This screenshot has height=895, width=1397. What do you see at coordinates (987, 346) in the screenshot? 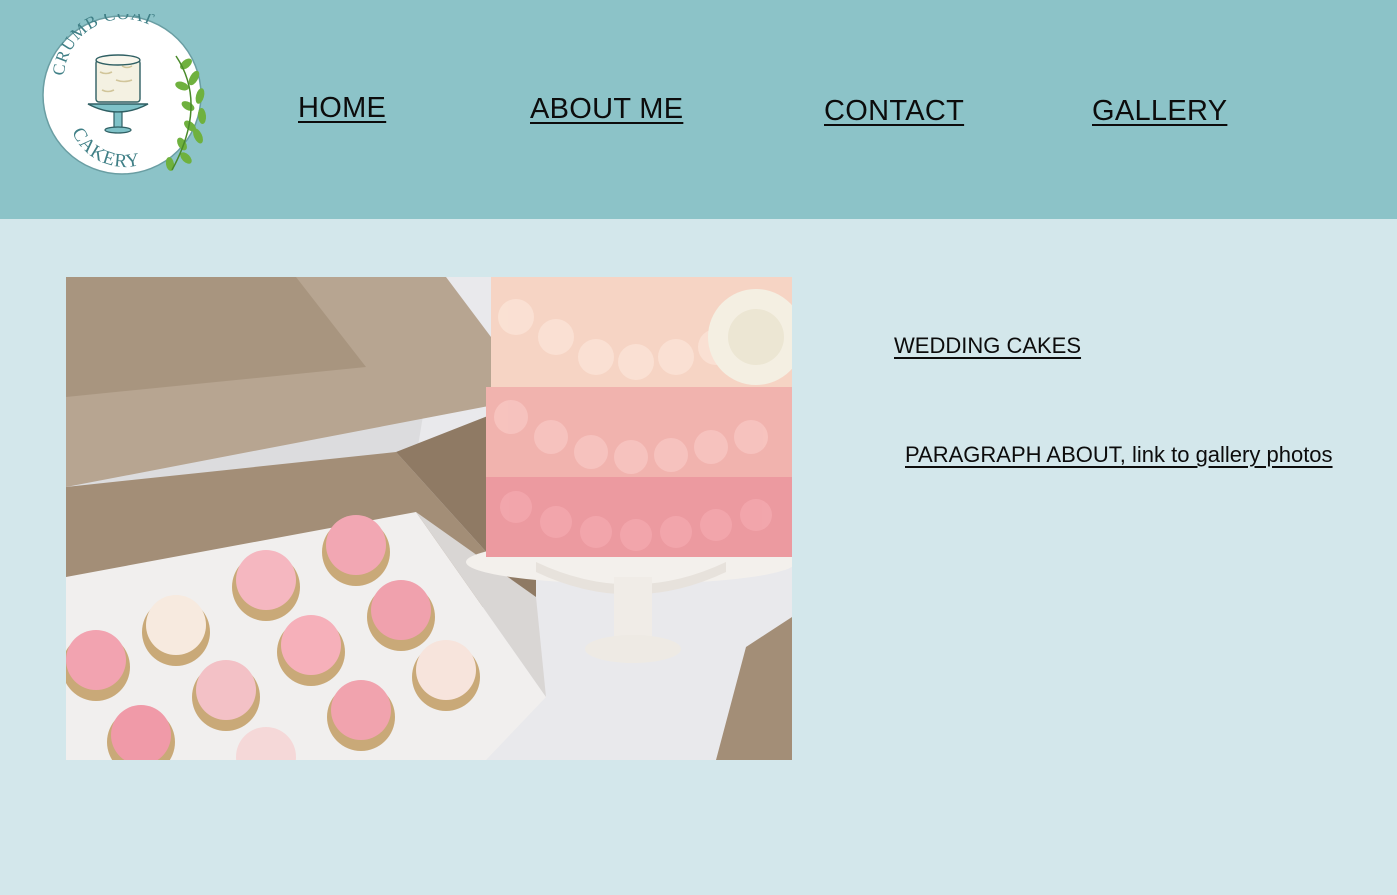
I see `wedding-cakes-heading-link: WEDDING CAKES` at bounding box center [987, 346].